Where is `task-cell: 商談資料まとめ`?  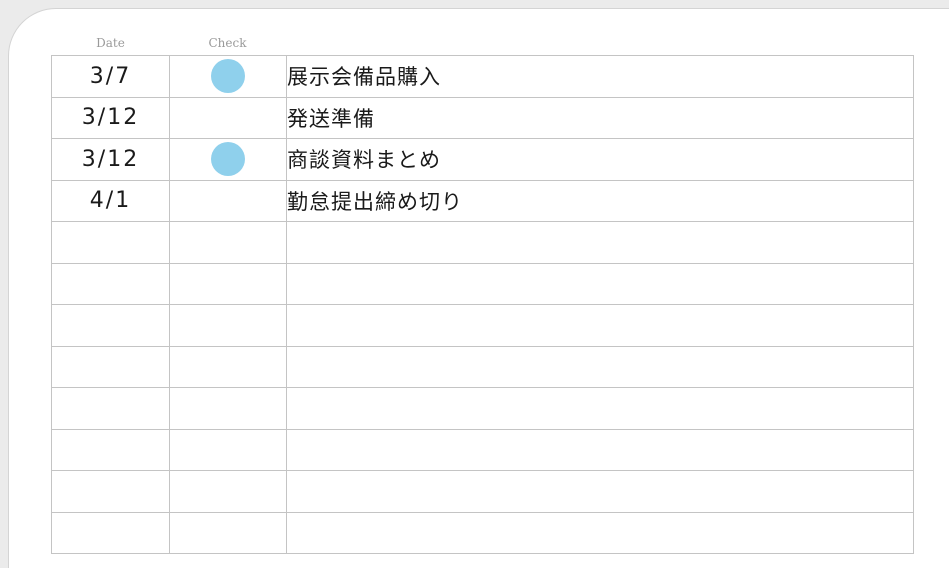
task-cell: 商談資料まとめ is located at coordinates (600, 159).